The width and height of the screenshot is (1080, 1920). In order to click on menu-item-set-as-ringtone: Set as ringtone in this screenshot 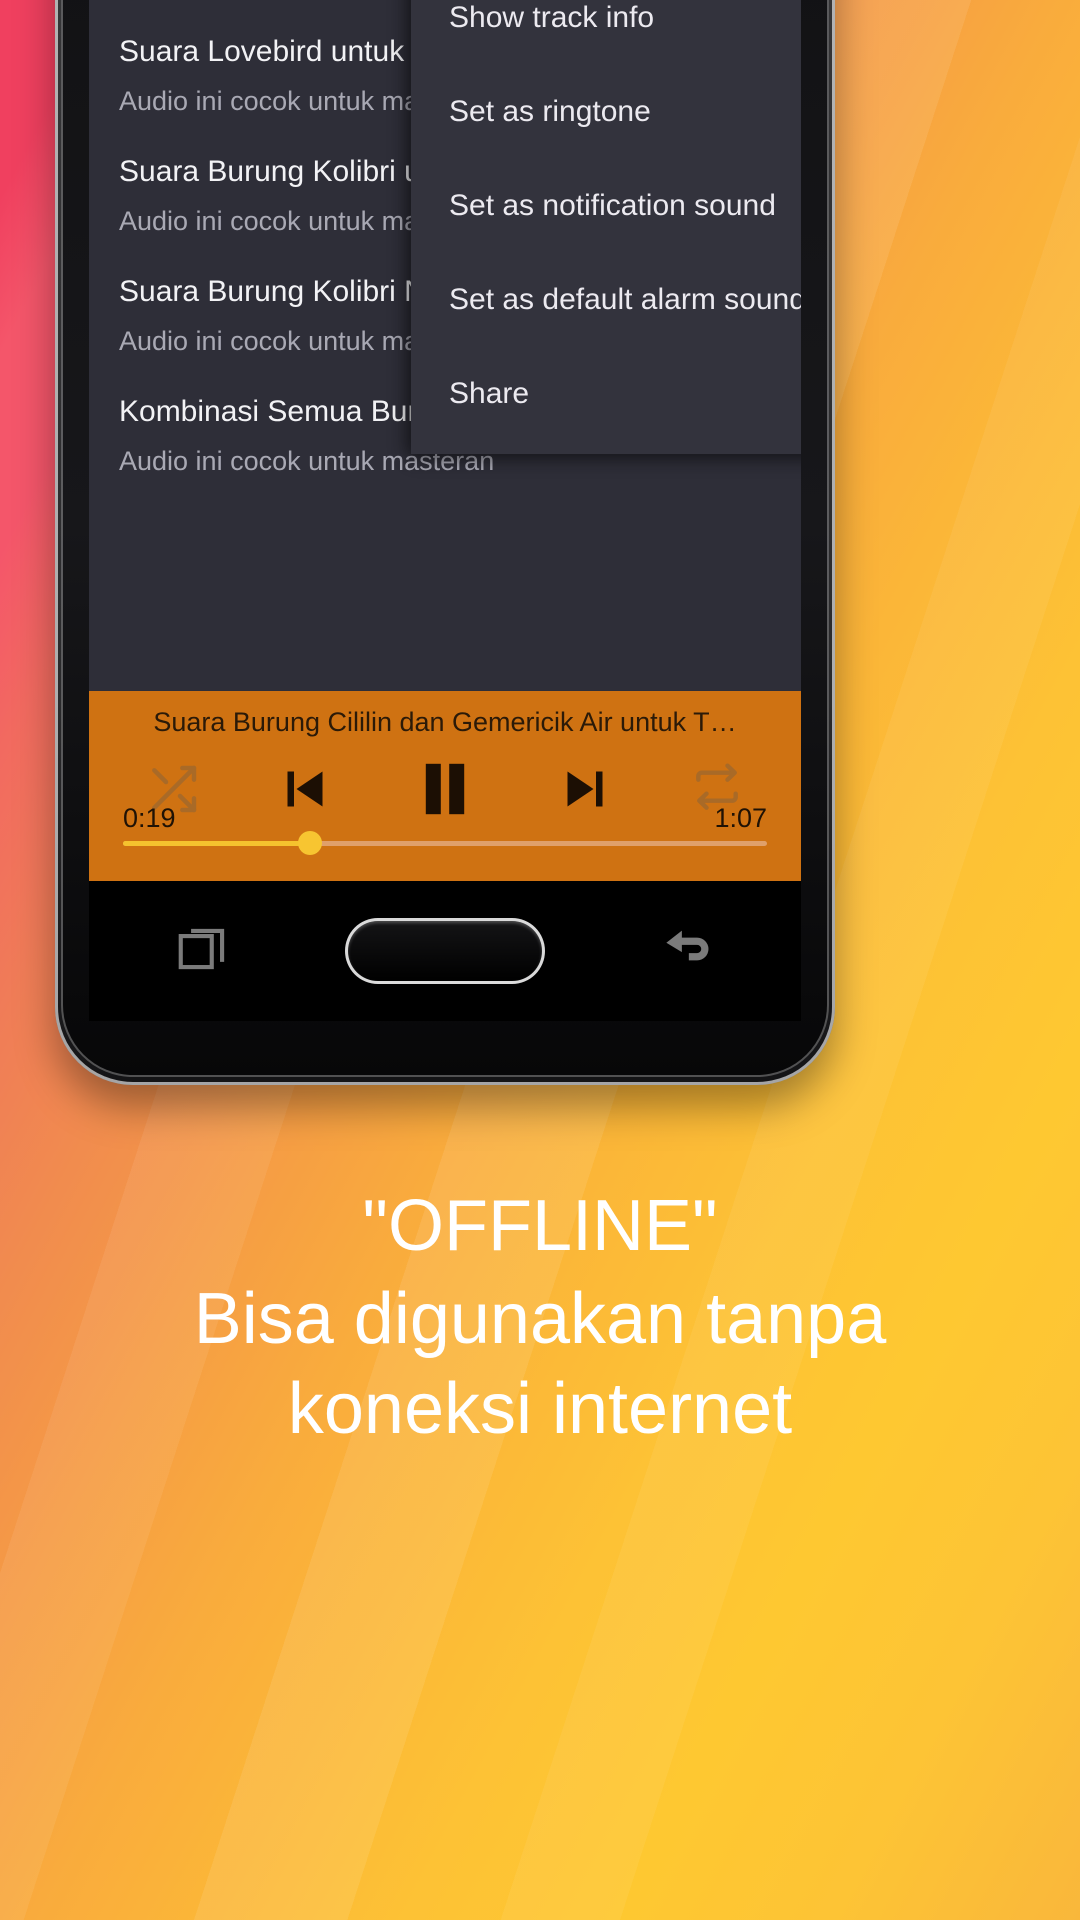, I will do `click(625, 112)`.